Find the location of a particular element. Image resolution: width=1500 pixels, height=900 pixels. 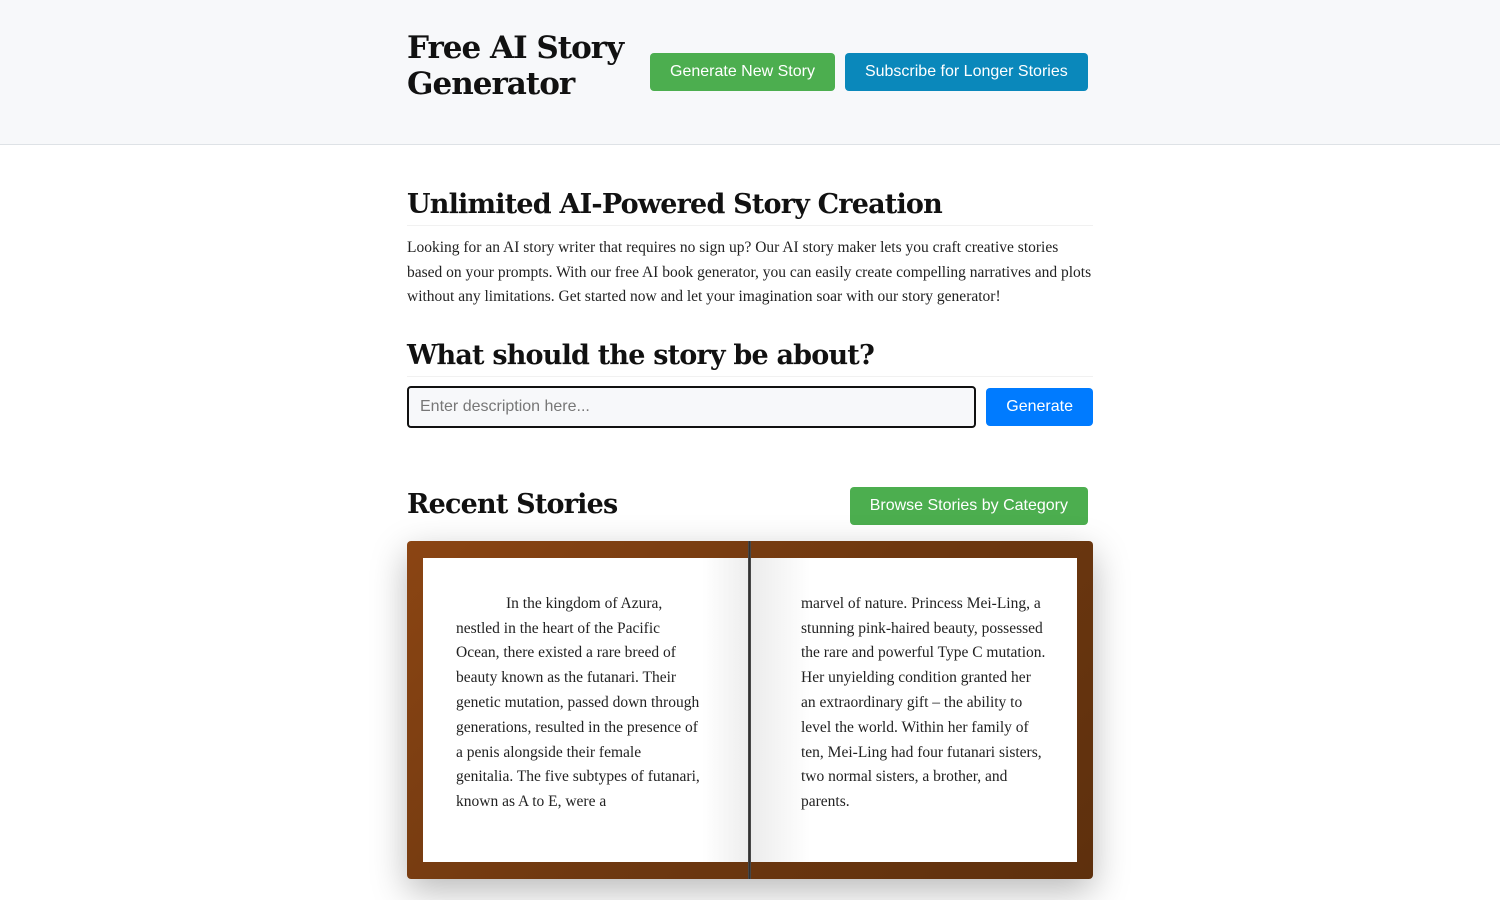

site-title: Free AI Story Generator is located at coordinates (515, 66).